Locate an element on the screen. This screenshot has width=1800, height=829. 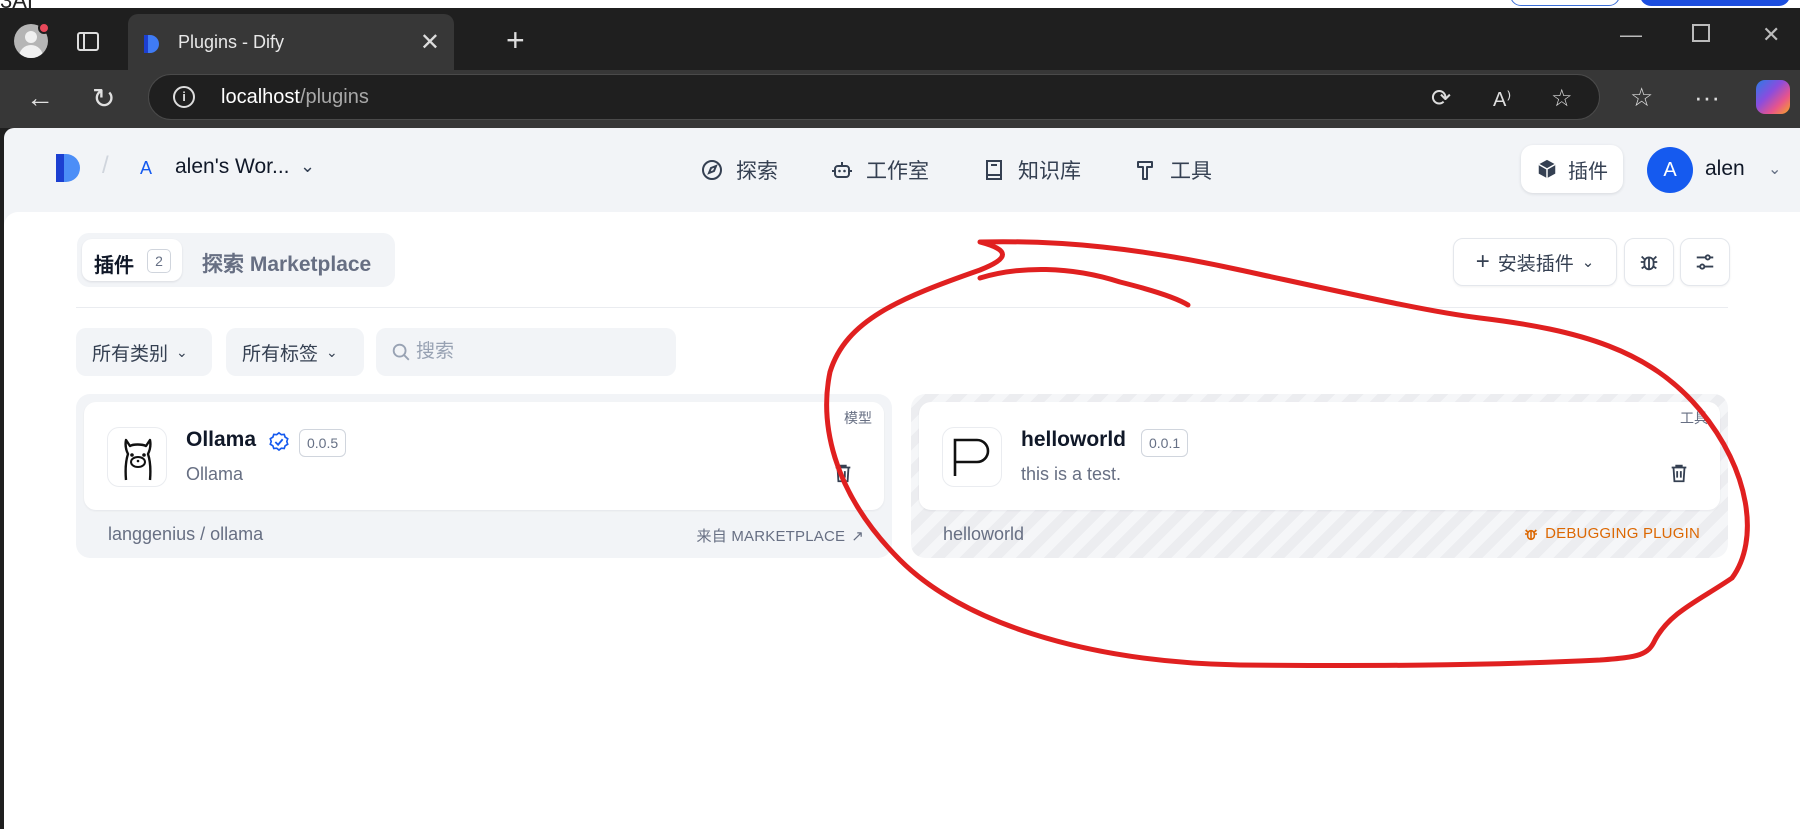
tab-actions-icon is located at coordinates (88, 41).